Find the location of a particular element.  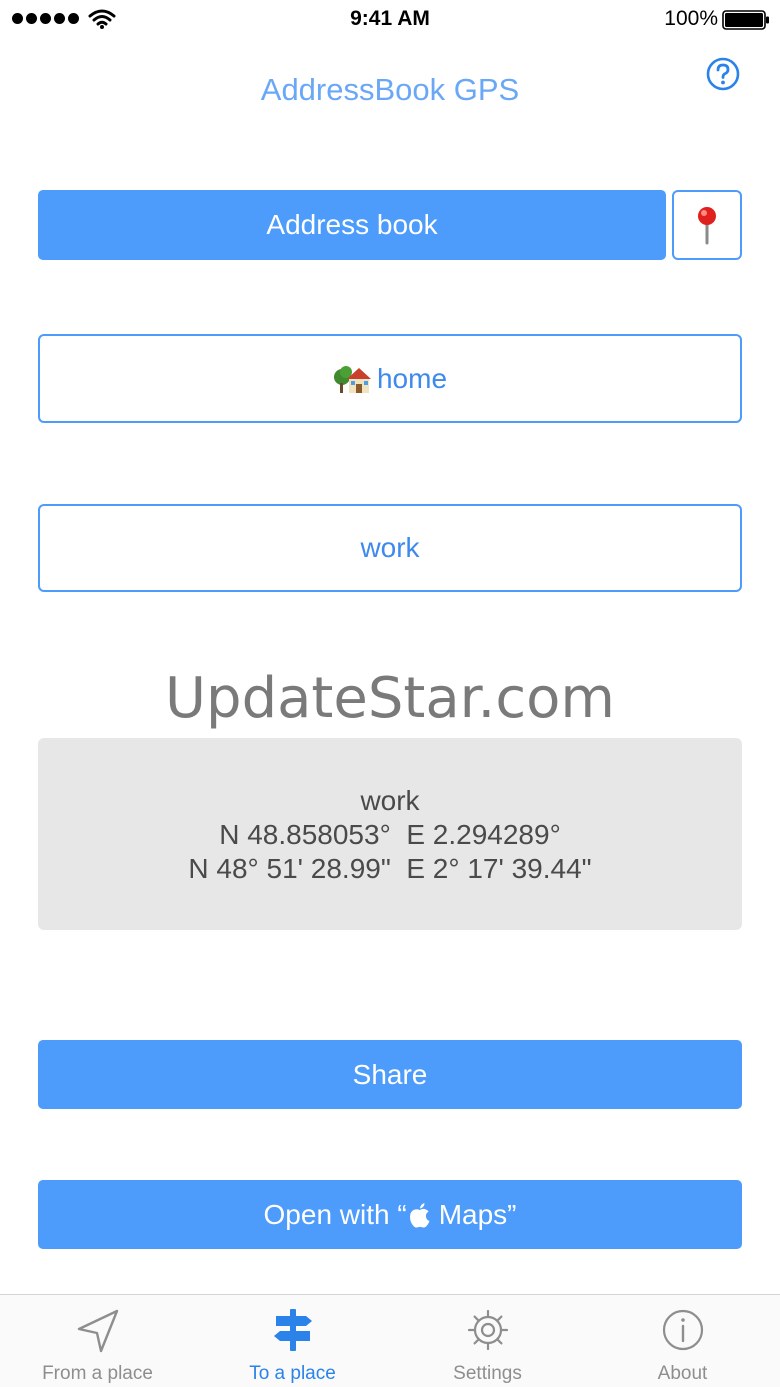

home-location-button: home is located at coordinates (390, 378).